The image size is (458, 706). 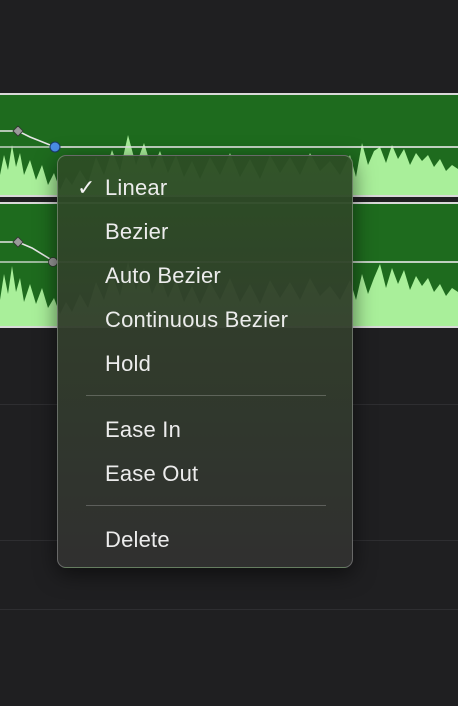 I want to click on menu-item-label: Ease Out, so click(x=152, y=473).